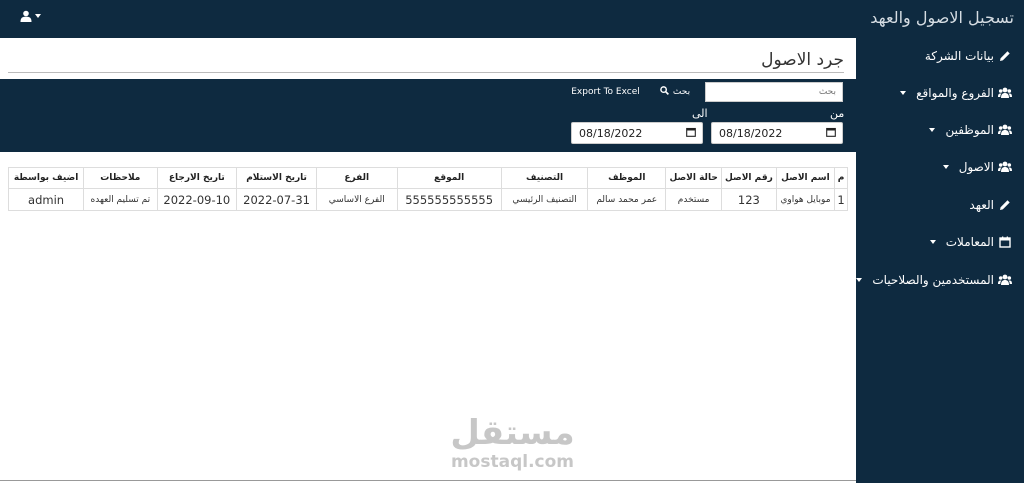 Image resolution: width=1024 pixels, height=483 pixels. Describe the element at coordinates (449, 178) in the screenshot. I see `column-header: الموقع` at that location.